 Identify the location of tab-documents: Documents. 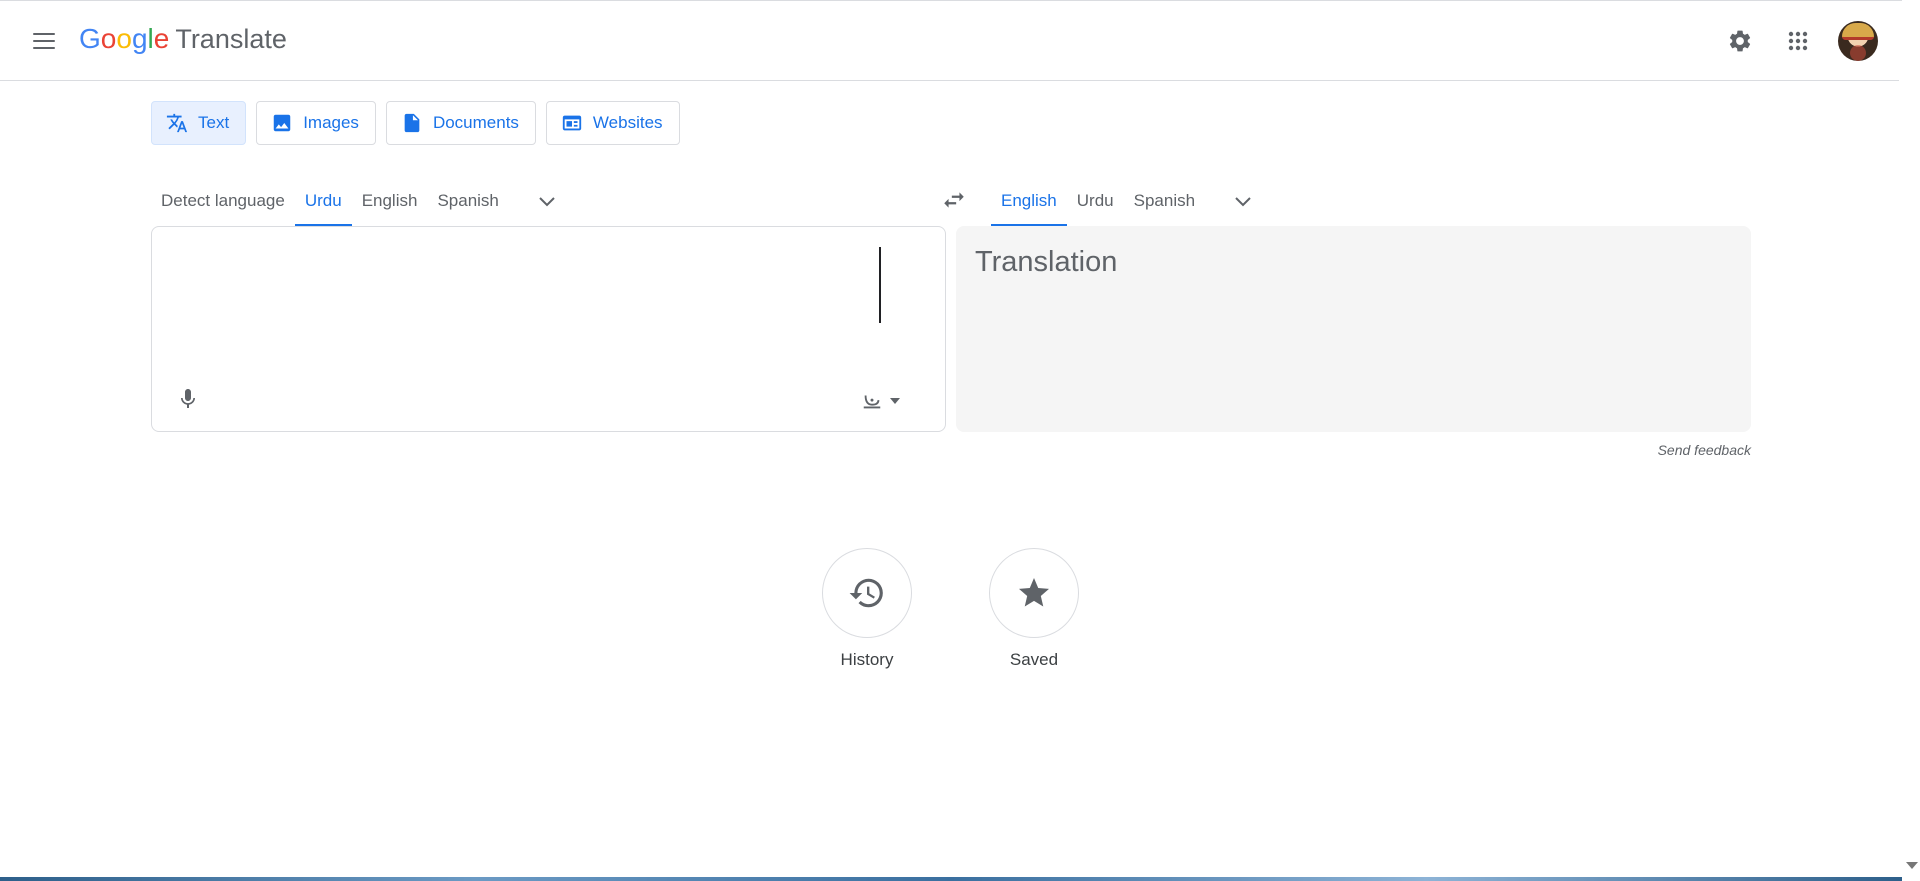
(460, 123).